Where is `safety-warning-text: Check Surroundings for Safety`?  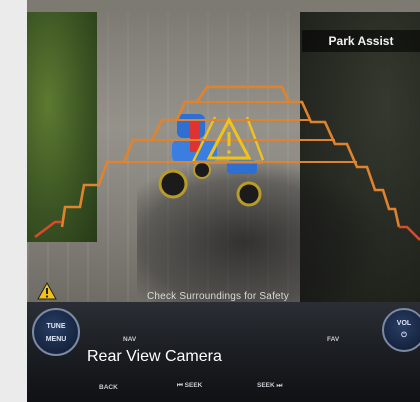 safety-warning-text: Check Surroundings for Safety is located at coordinates (218, 296).